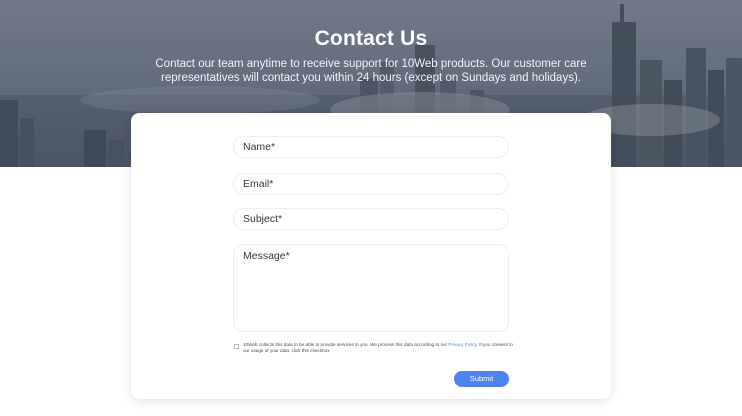 This screenshot has height=416, width=742. Describe the element at coordinates (371, 288) in the screenshot. I see `message-textarea` at that location.